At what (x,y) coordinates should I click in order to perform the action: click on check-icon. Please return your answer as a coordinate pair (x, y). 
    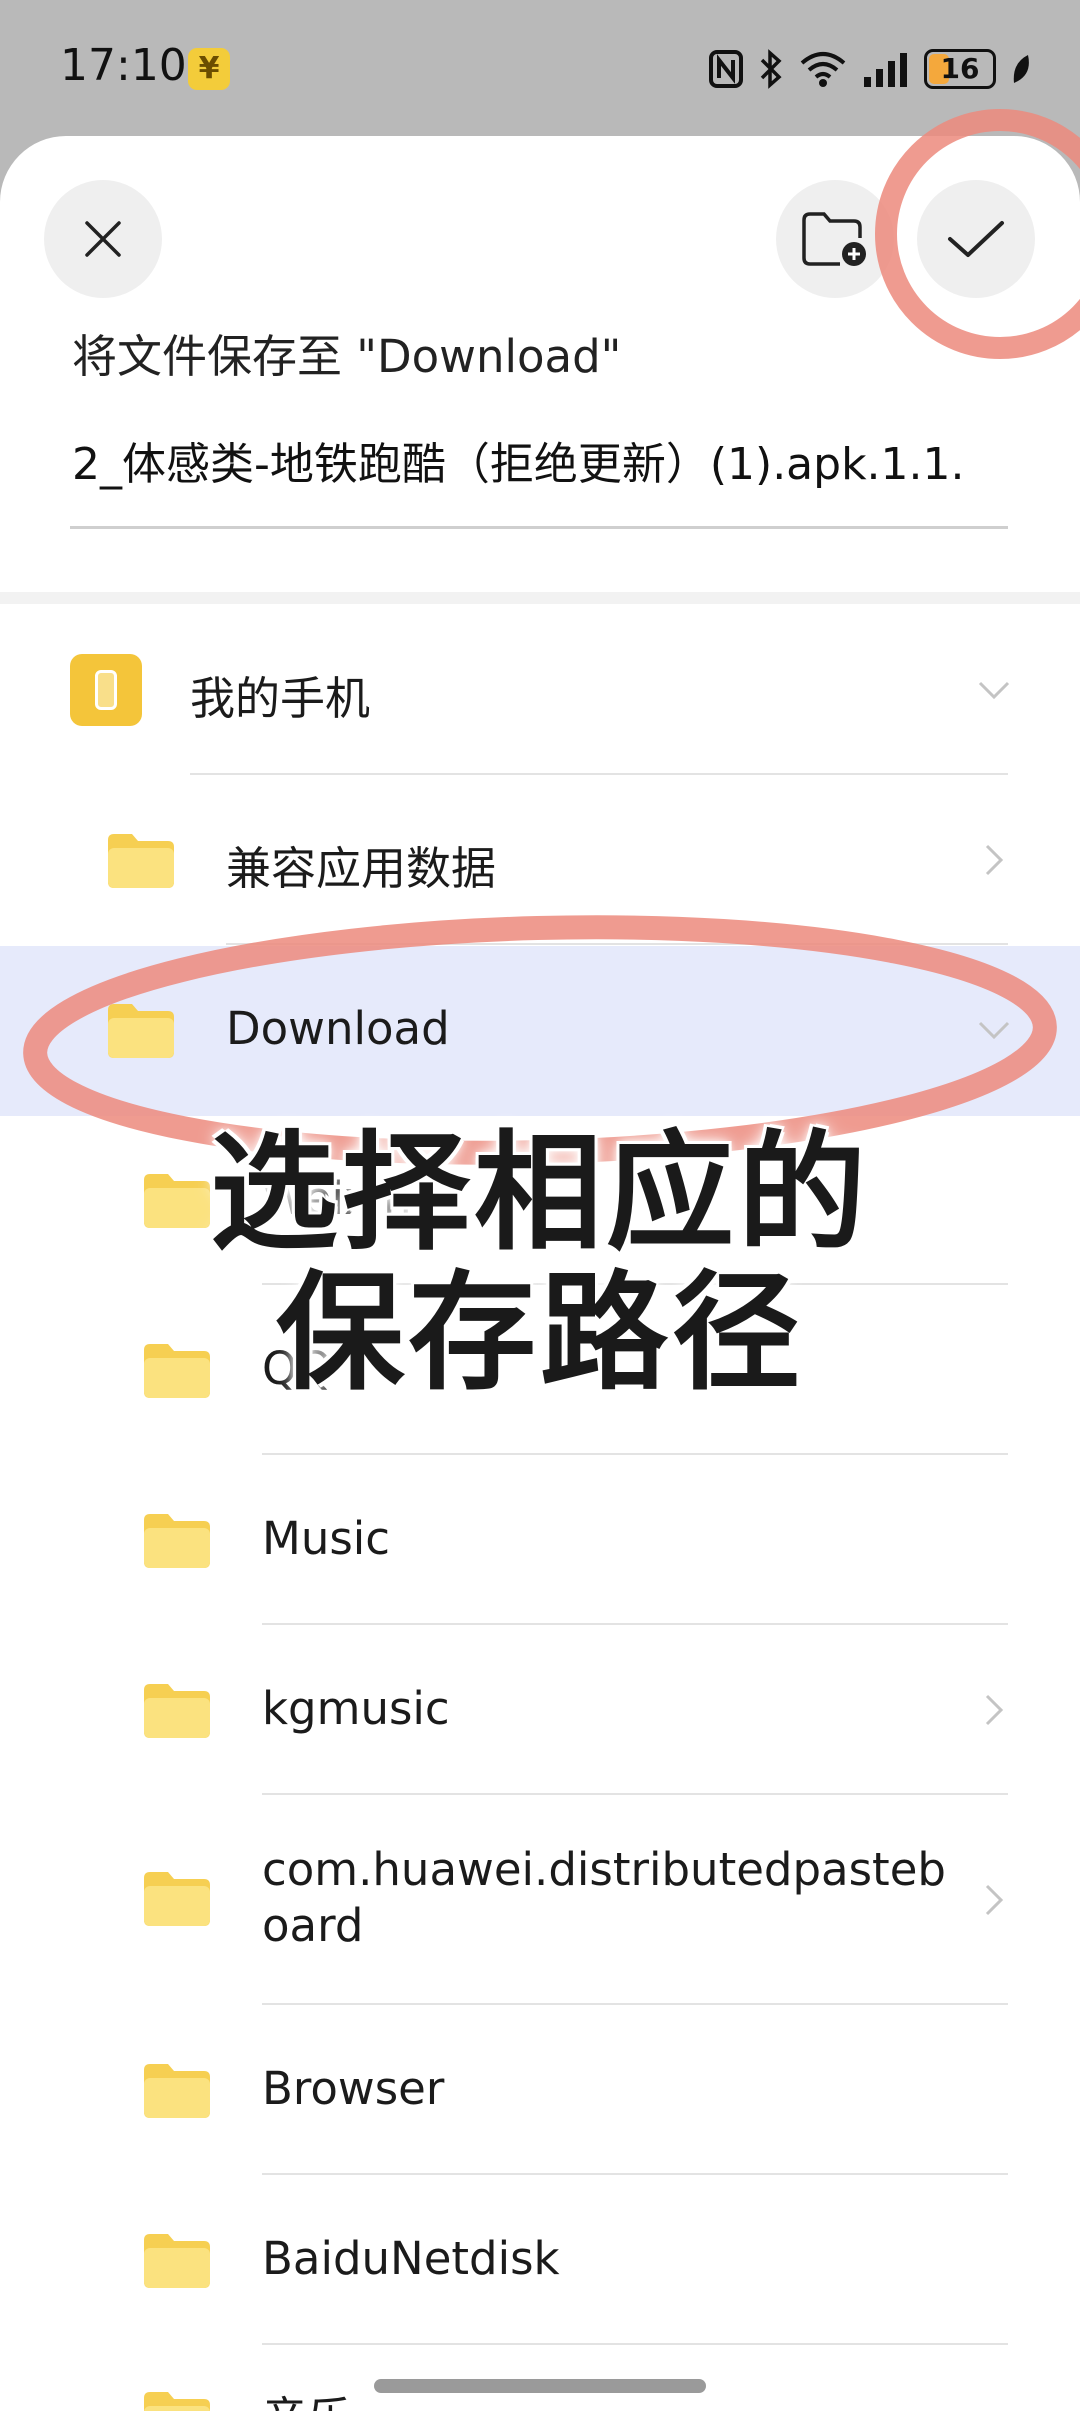
    Looking at the image, I should click on (976, 239).